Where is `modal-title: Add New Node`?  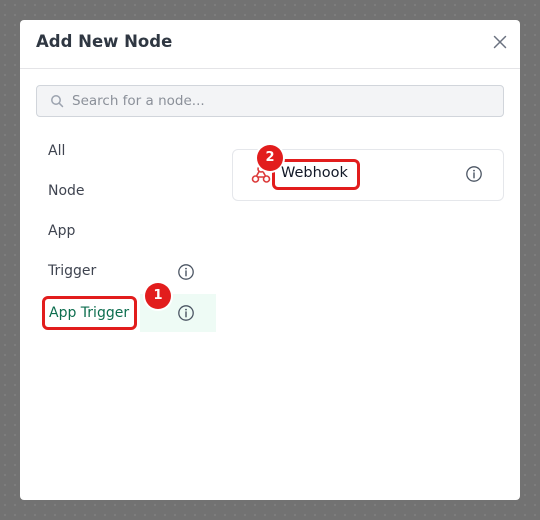
modal-title: Add New Node is located at coordinates (104, 41).